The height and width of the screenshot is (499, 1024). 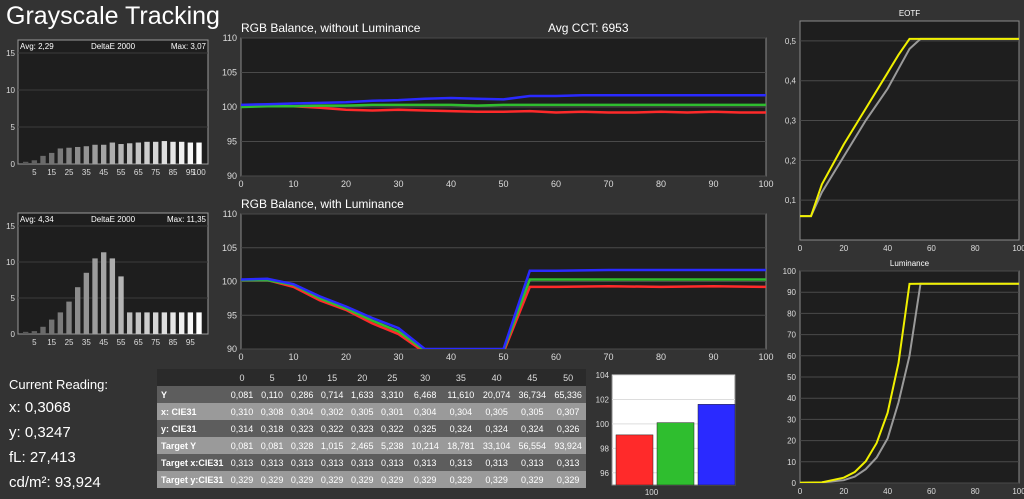 I want to click on deltae_top-x-tick-label: 75, so click(x=155, y=172).